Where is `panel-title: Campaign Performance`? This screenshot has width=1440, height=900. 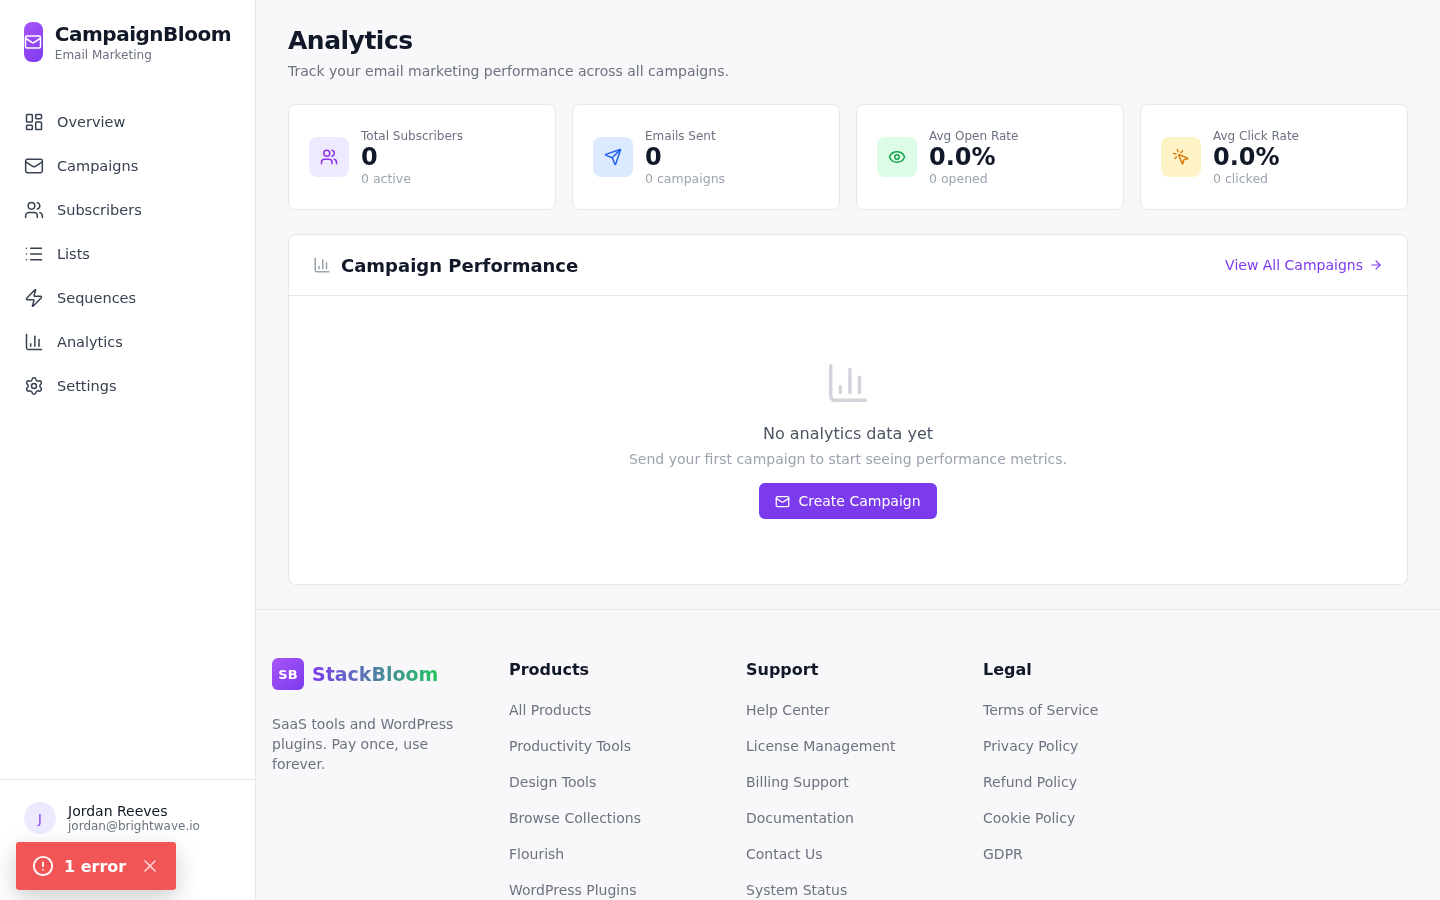
panel-title: Campaign Performance is located at coordinates (460, 265).